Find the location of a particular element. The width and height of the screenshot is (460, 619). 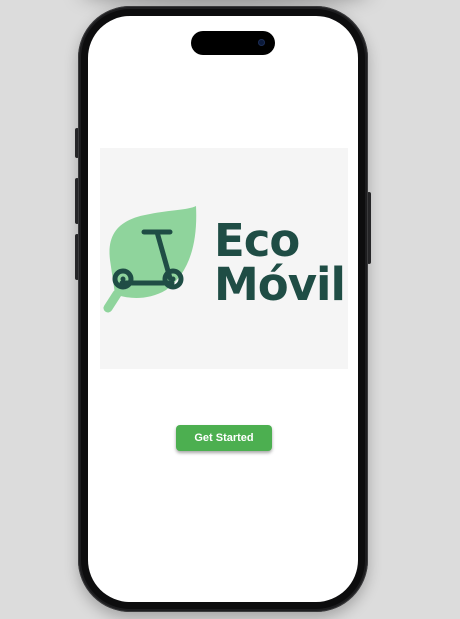

camera-lens-icon is located at coordinates (261, 42).